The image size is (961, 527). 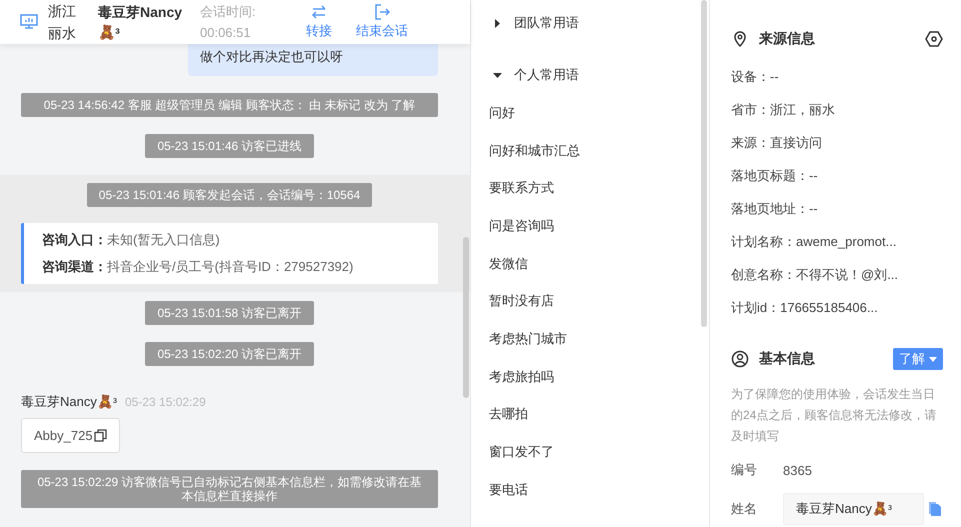 I want to click on phrase-item: 考虑旅拍吗, so click(x=521, y=377).